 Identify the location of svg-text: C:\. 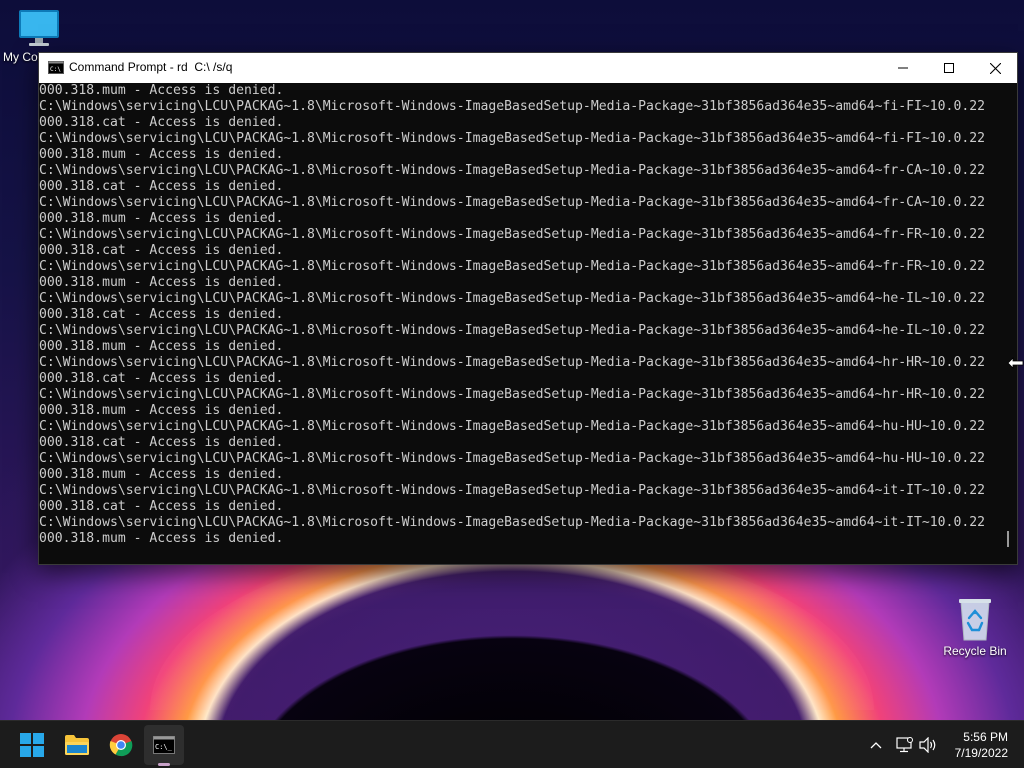
(55, 69).